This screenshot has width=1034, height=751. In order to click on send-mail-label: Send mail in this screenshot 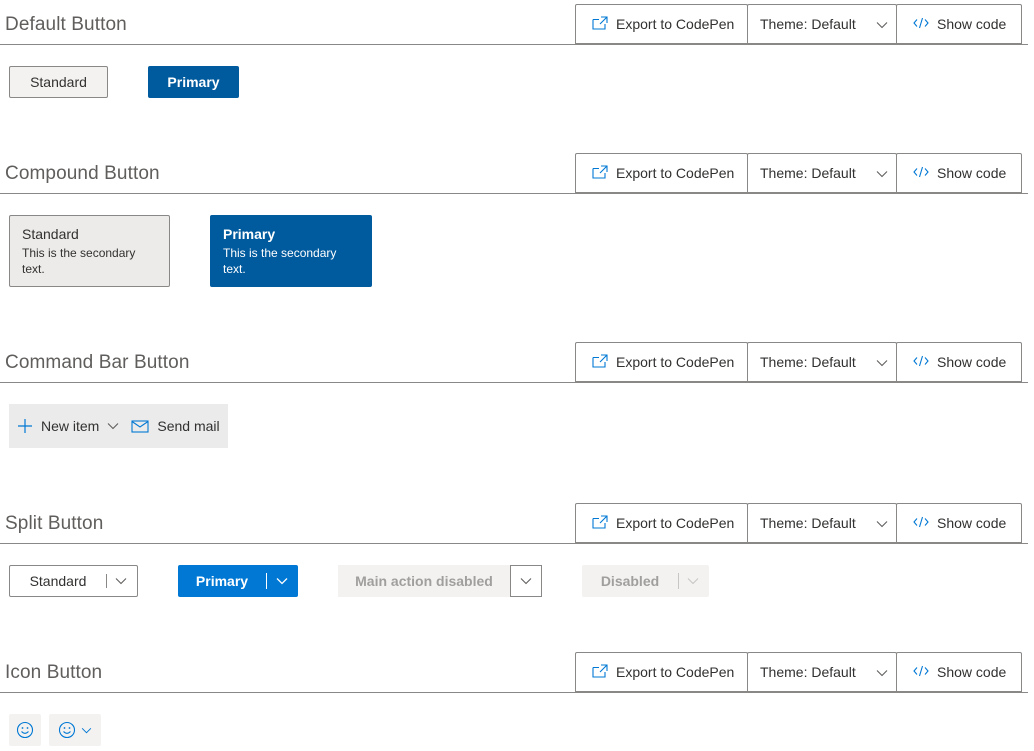, I will do `click(188, 426)`.